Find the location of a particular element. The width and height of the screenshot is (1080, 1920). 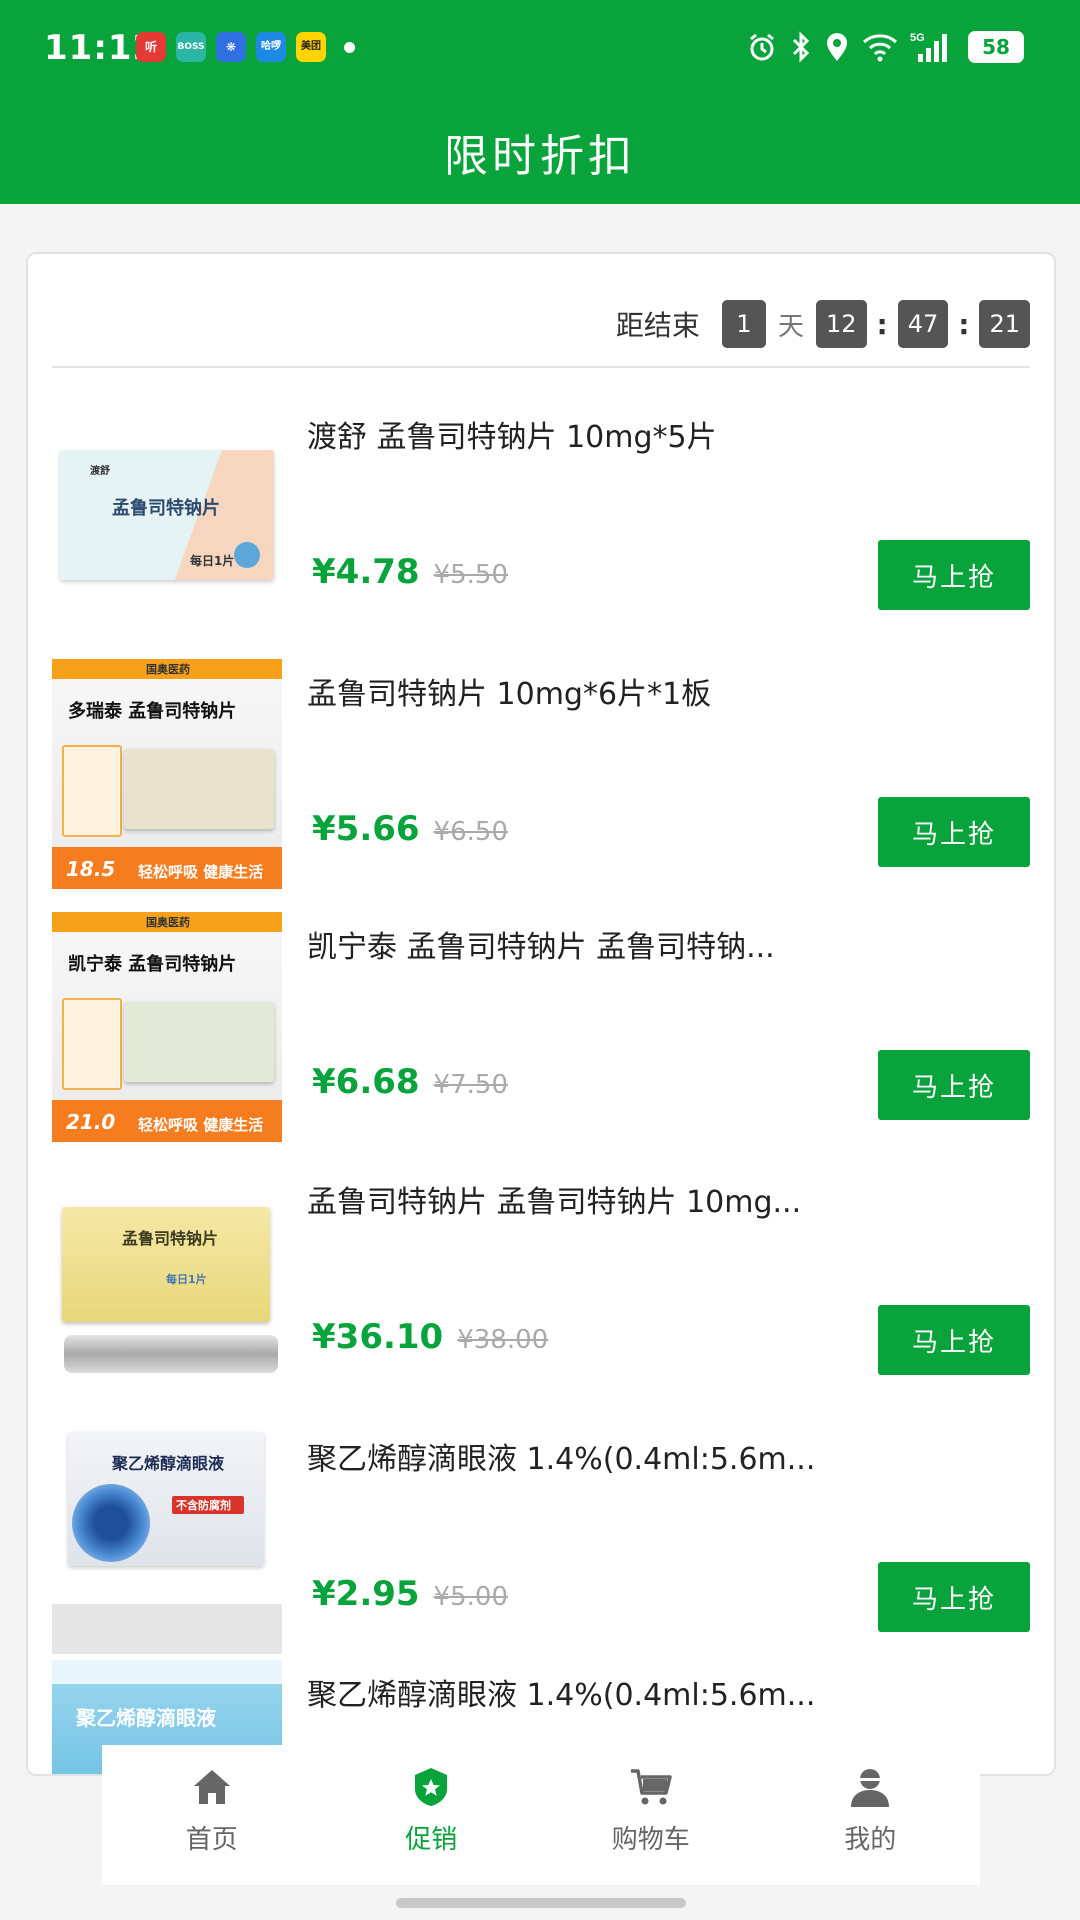

thumb-badge: 每日1片 is located at coordinates (212, 561).